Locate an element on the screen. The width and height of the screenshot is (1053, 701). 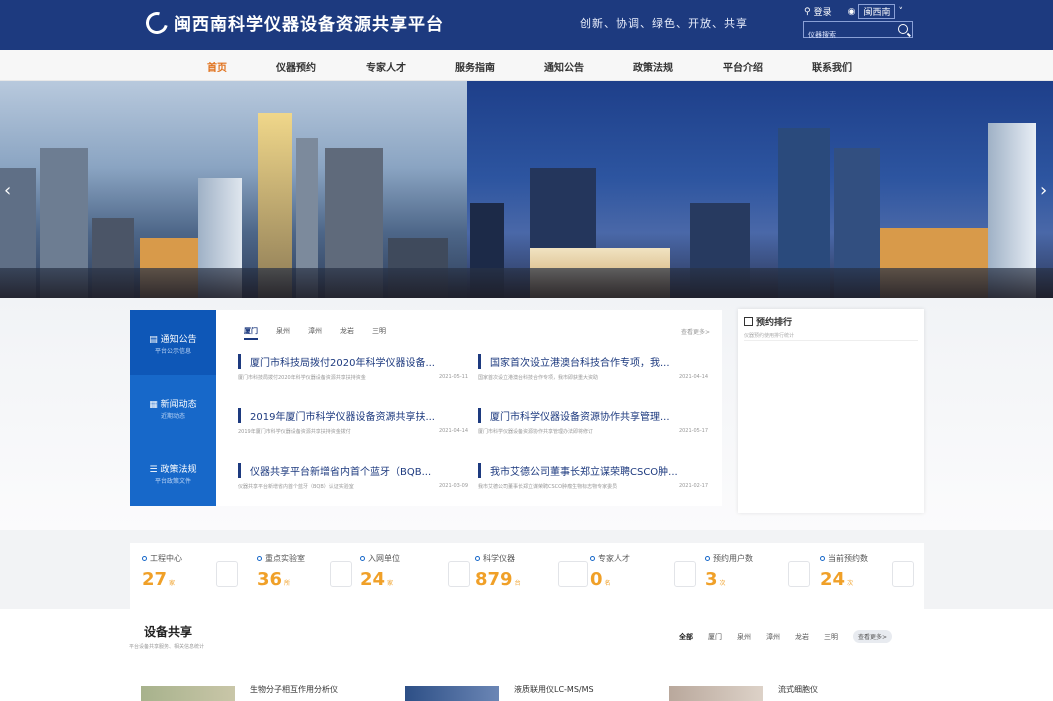
news-summary: 国家首次设立港澳台科技合作专项，我市即获重大资助 is located at coordinates (538, 378).